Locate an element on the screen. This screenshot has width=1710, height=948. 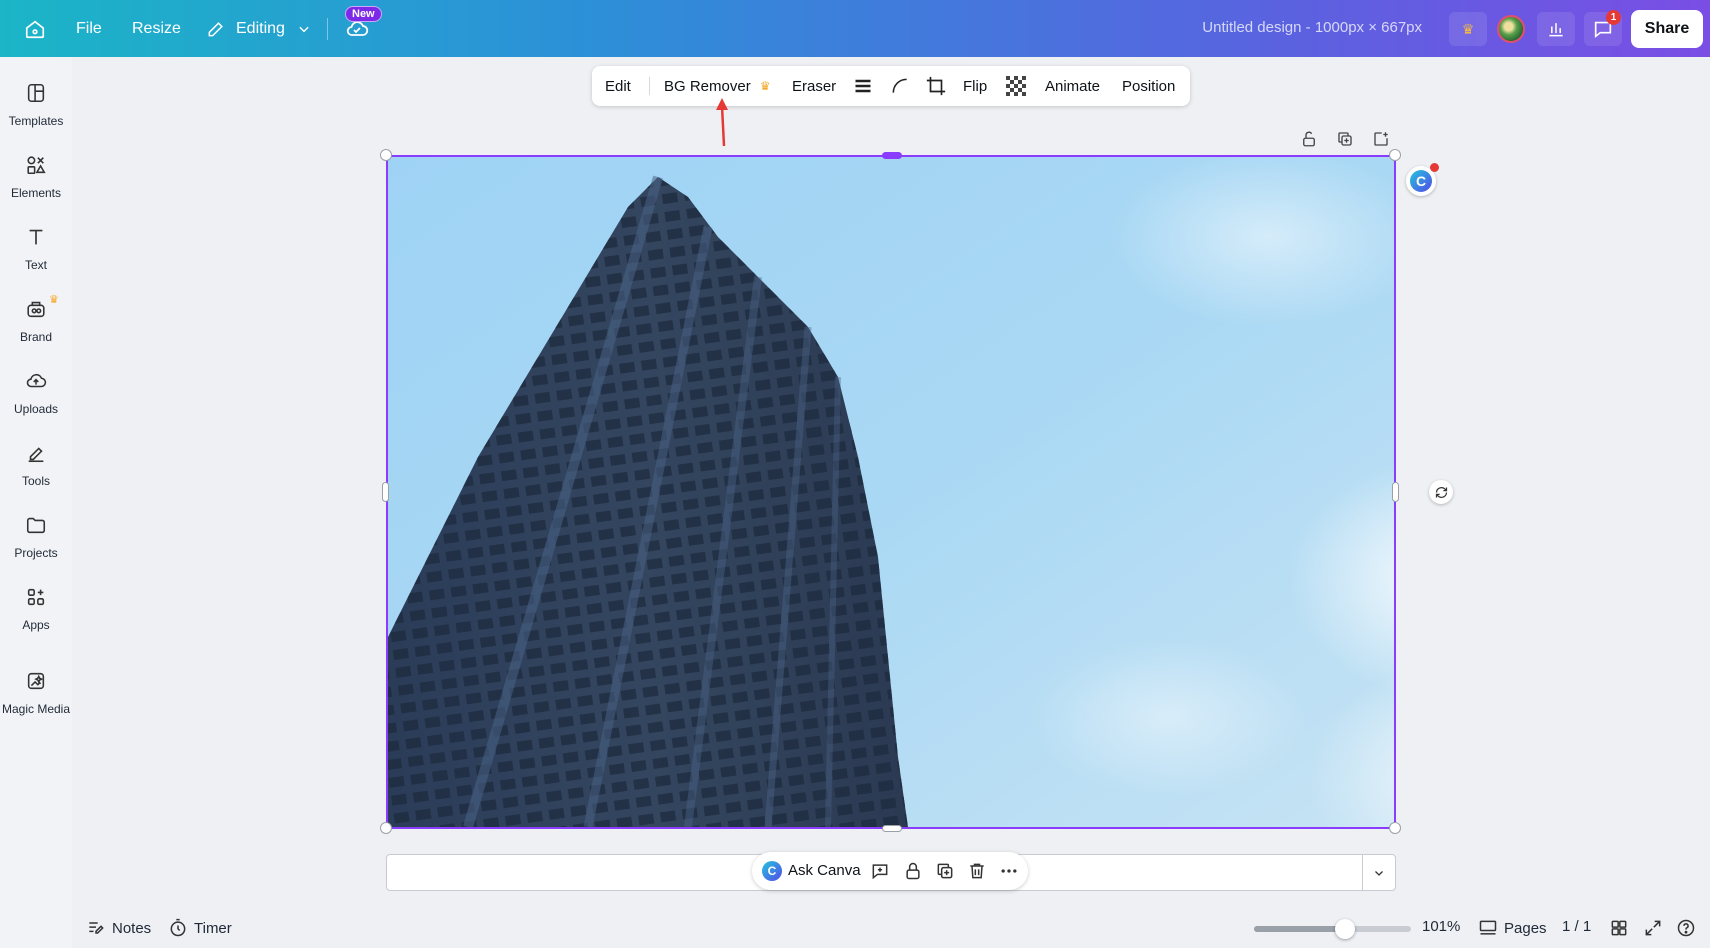
add-page-button is located at coordinates (1381, 139).